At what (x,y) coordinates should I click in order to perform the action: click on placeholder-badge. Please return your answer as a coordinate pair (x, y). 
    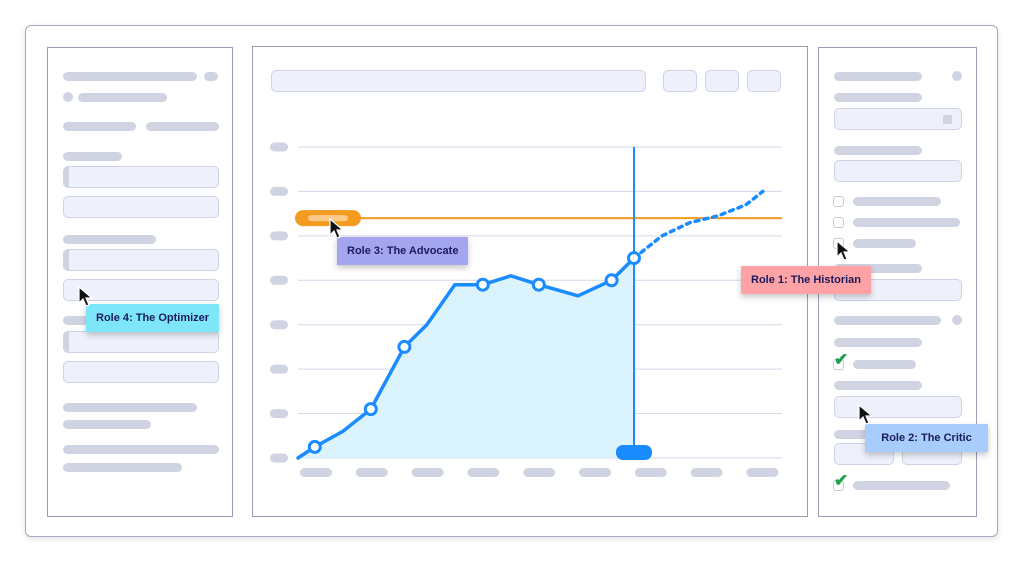
    Looking at the image, I should click on (211, 76).